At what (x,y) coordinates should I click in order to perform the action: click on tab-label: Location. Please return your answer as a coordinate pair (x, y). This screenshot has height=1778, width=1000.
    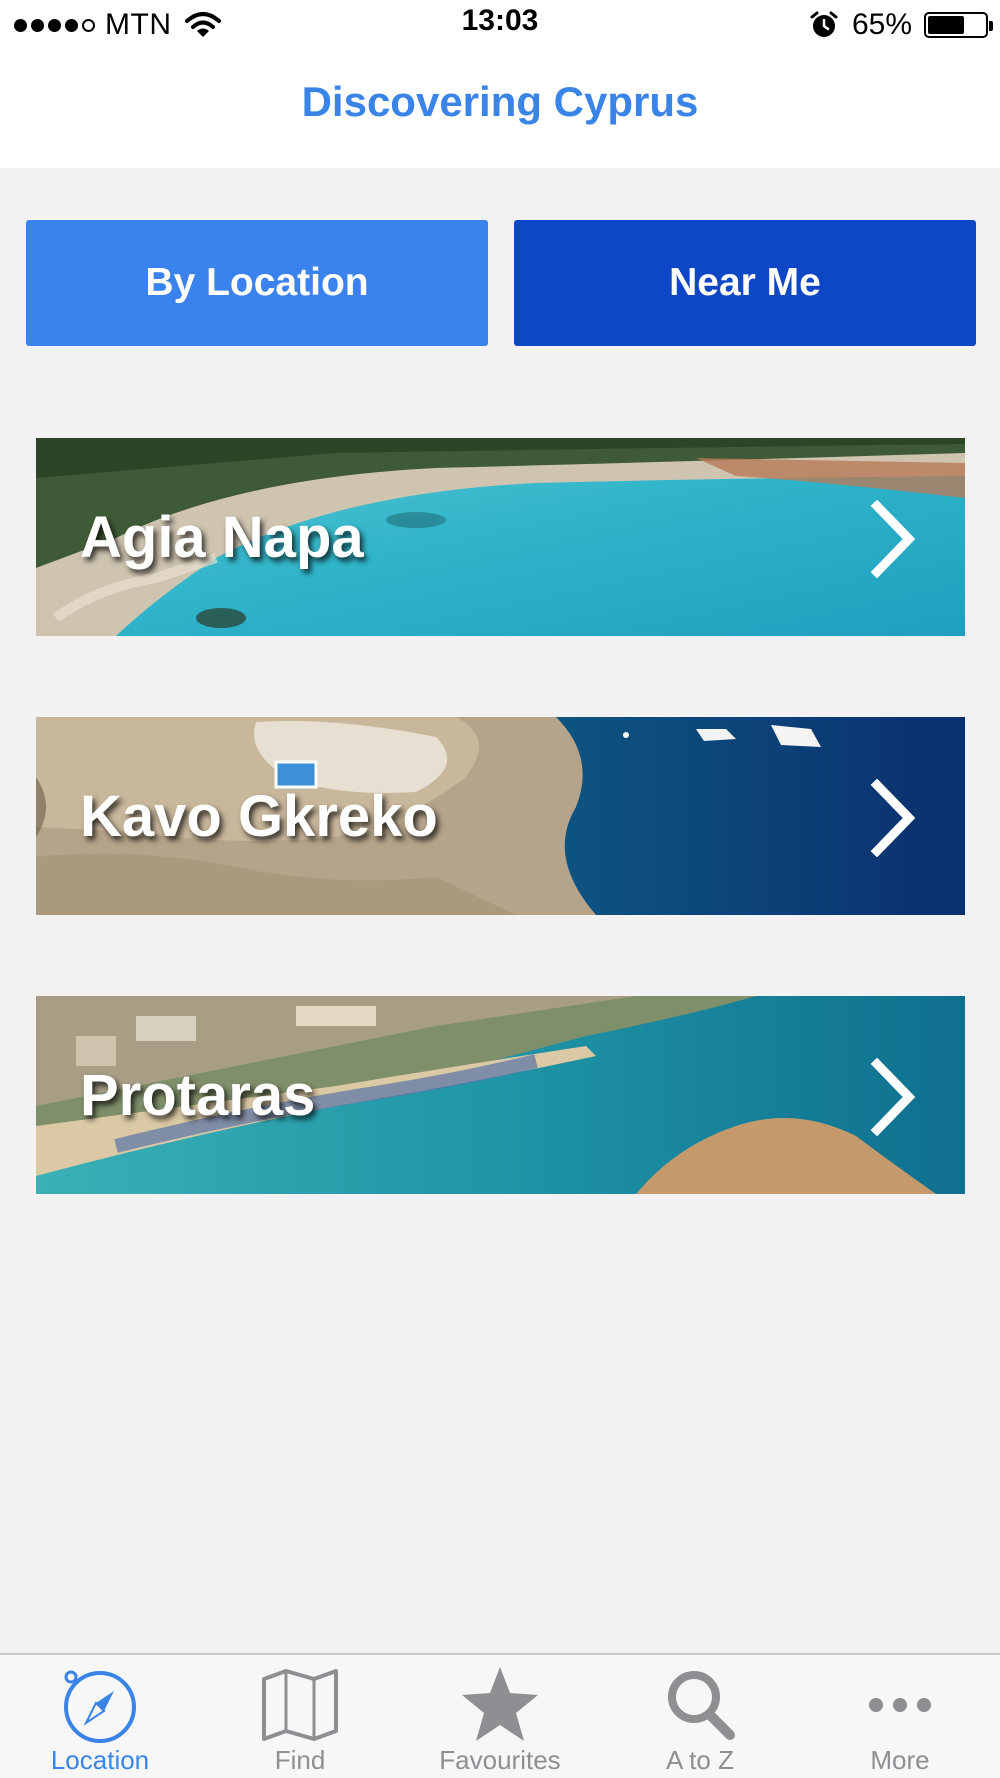
    Looking at the image, I should click on (100, 1760).